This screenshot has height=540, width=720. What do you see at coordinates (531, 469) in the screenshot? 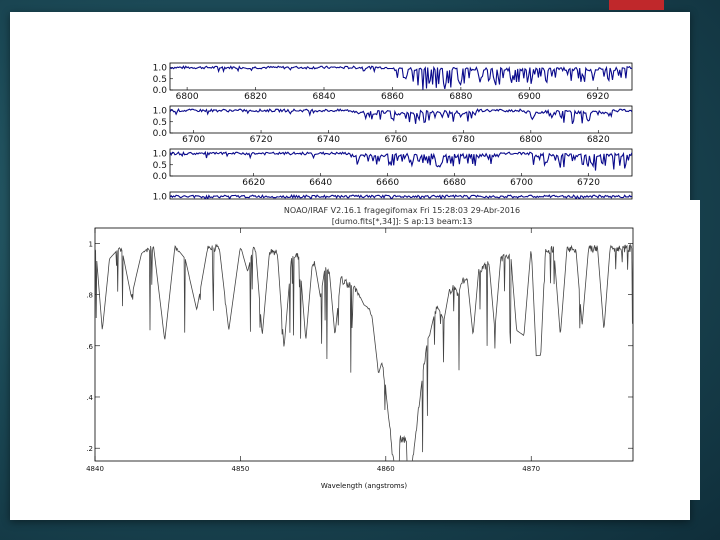
I see `x-tick-label: 4870` at bounding box center [531, 469].